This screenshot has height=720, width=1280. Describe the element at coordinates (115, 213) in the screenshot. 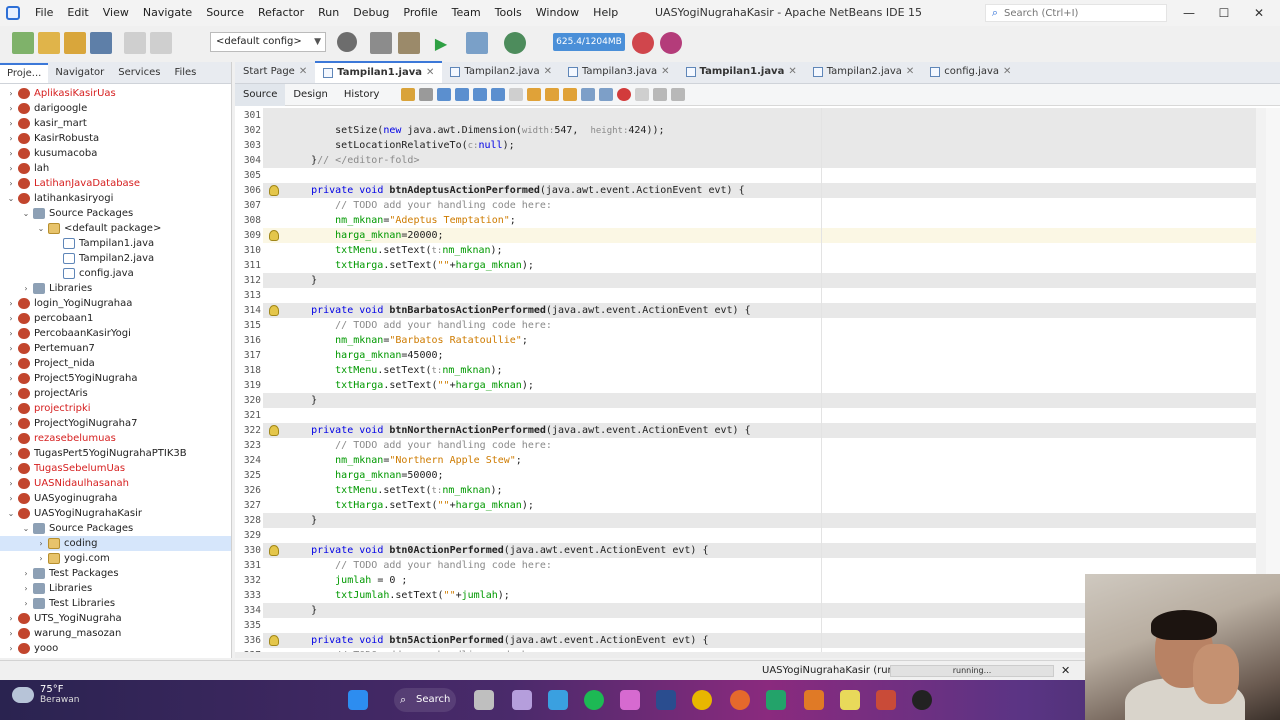

I see `tree-item: ⌄ Source Packages` at that location.